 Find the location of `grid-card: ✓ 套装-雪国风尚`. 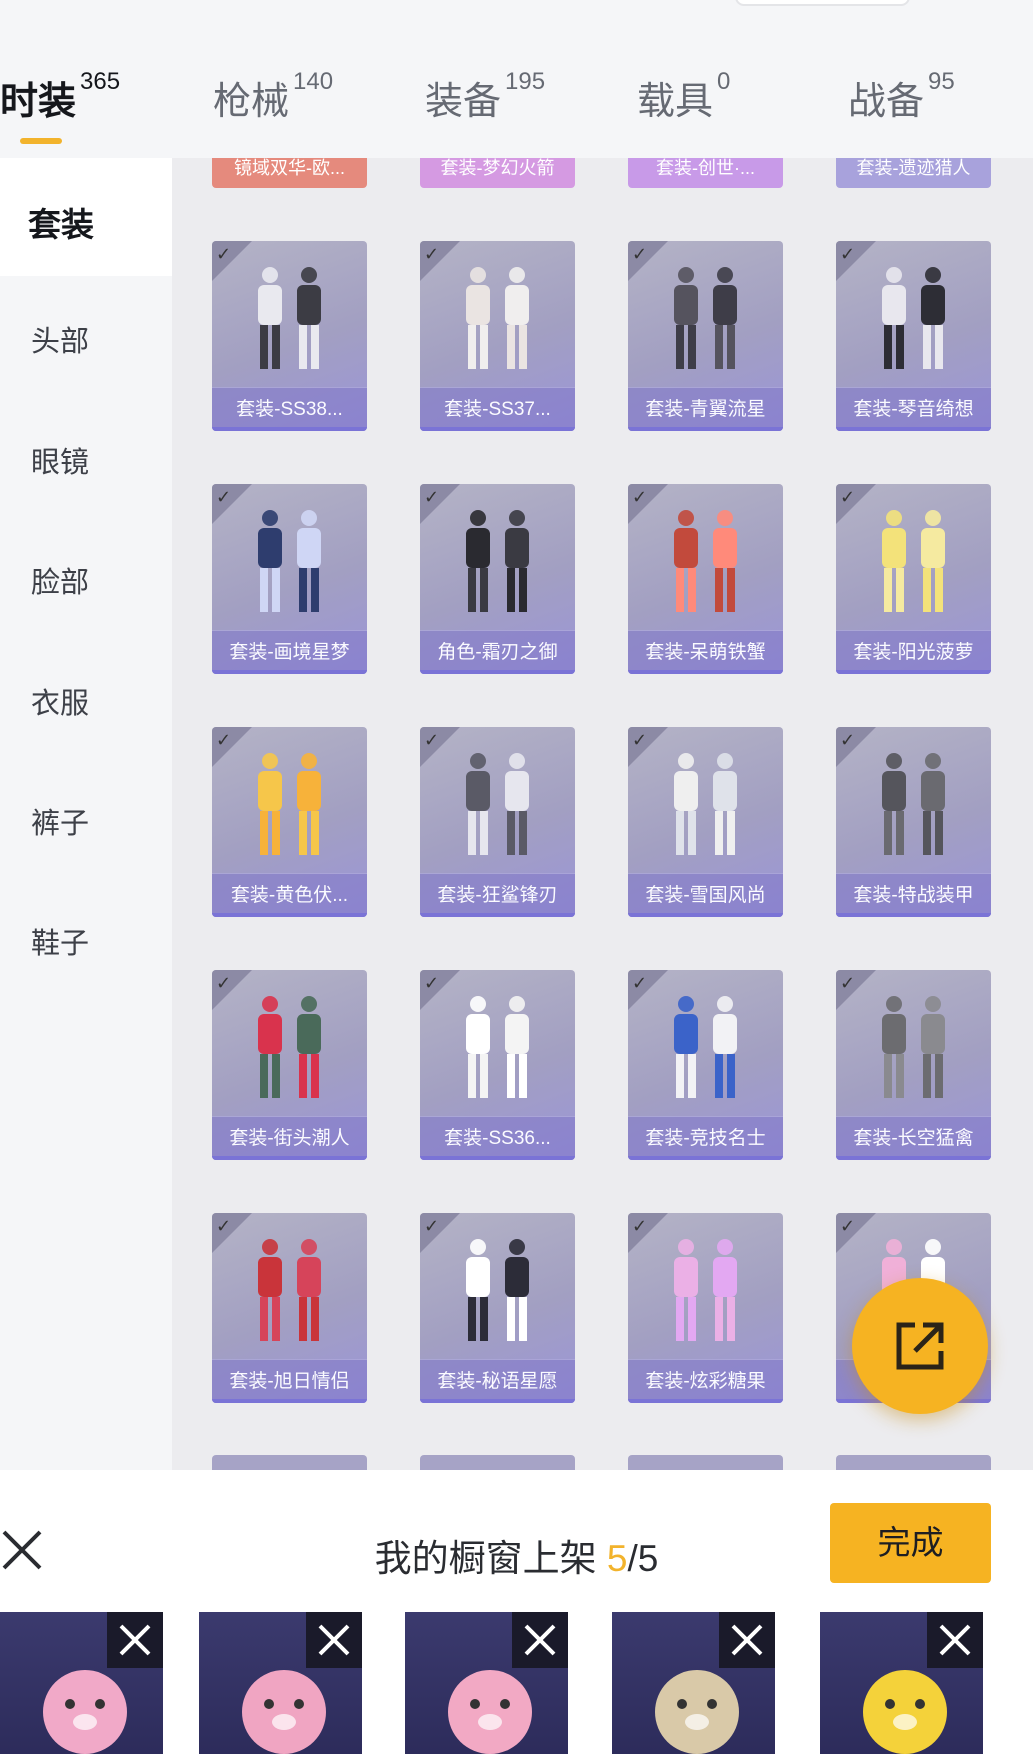

grid-card: ✓ 套装-雪国风尚 is located at coordinates (705, 822).